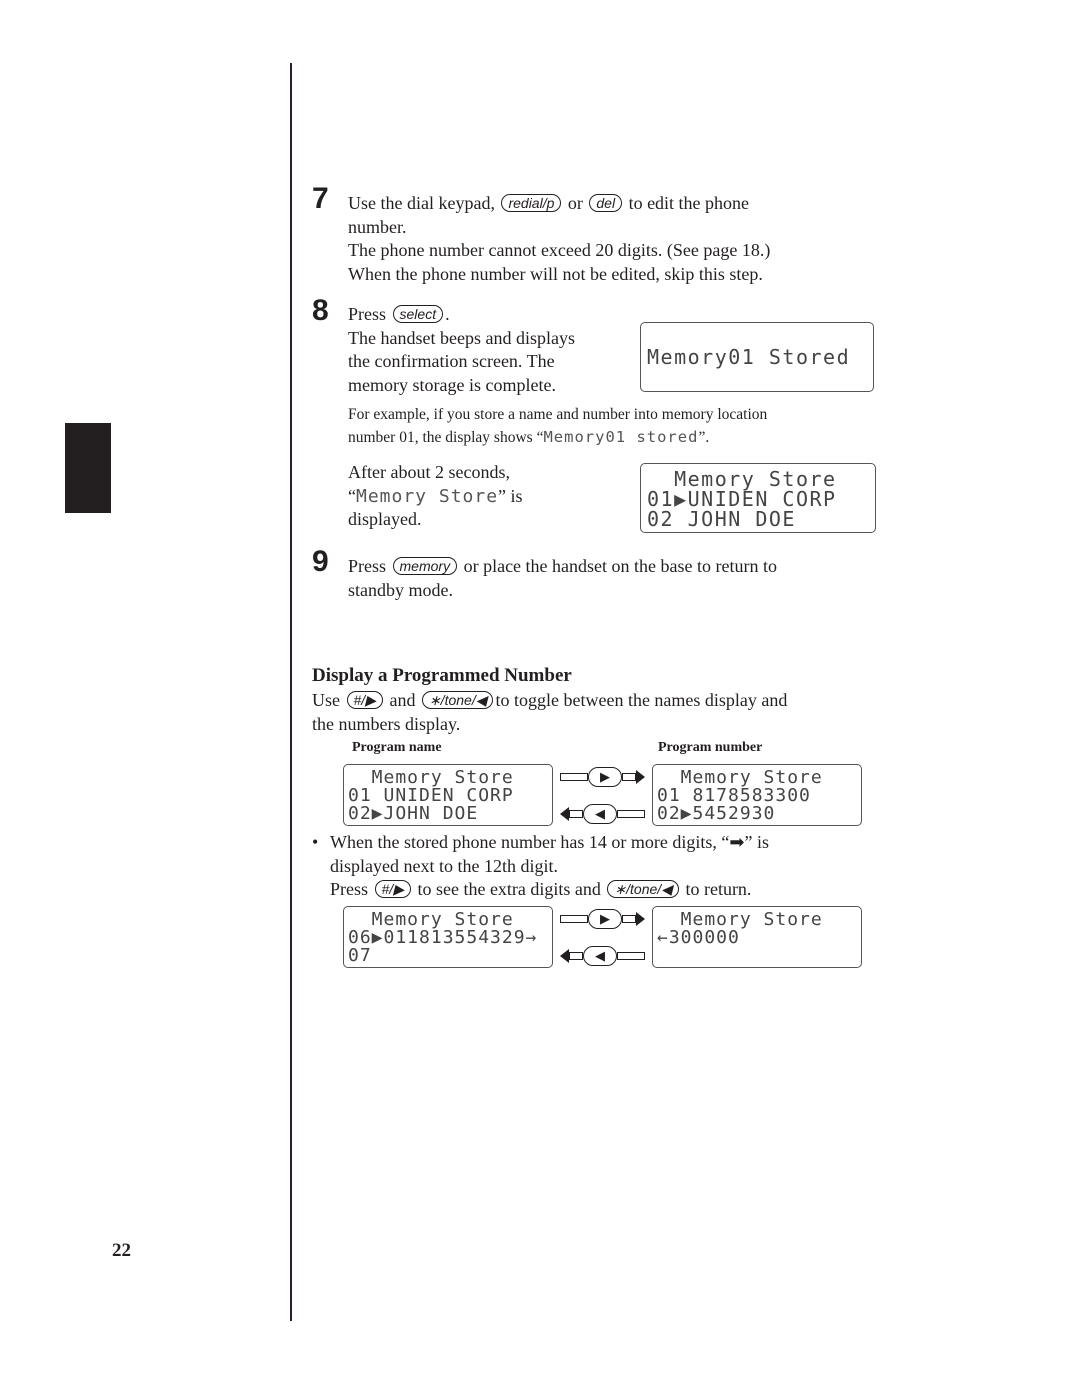 The width and height of the screenshot is (1080, 1386). Describe the element at coordinates (721, 519) in the screenshot. I see `lcd-row: 02 JOHN DOE` at that location.